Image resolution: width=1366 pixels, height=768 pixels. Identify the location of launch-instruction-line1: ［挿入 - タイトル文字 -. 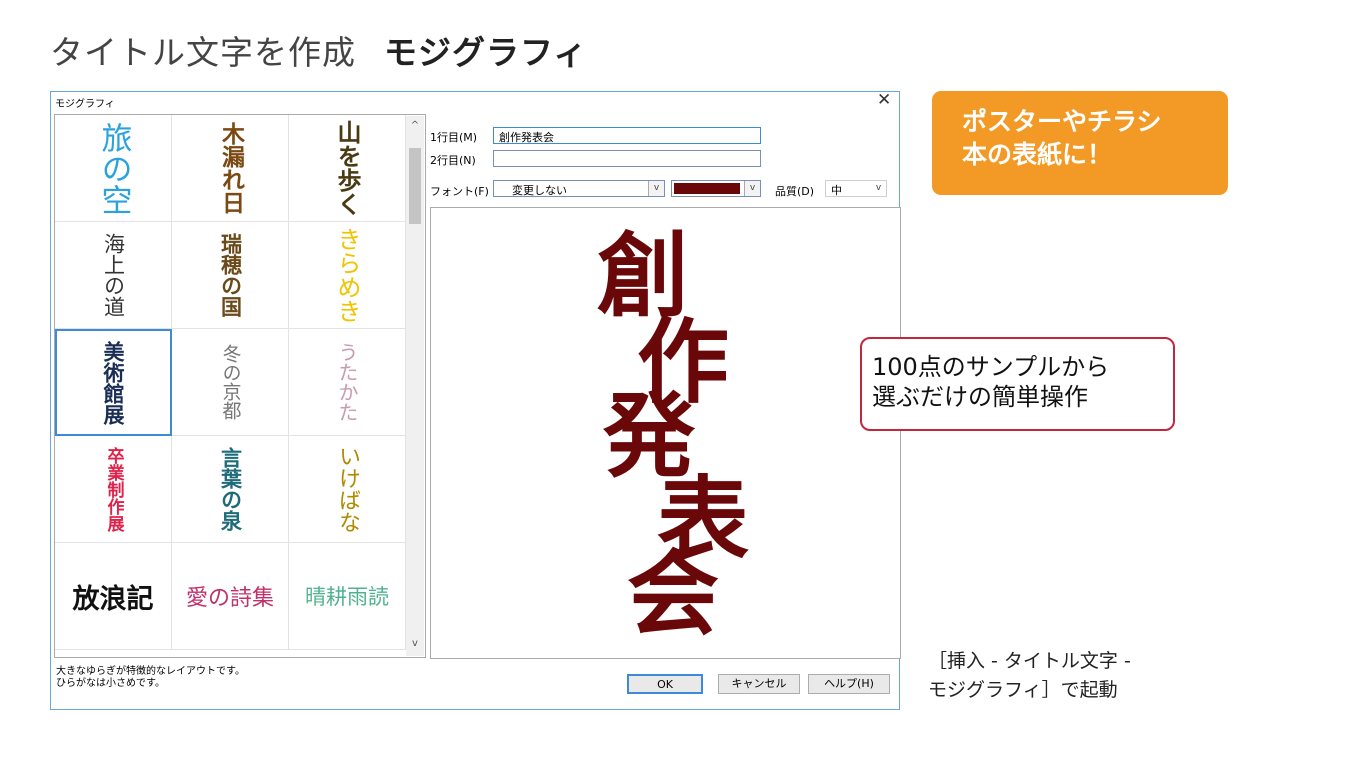
(1029, 661).